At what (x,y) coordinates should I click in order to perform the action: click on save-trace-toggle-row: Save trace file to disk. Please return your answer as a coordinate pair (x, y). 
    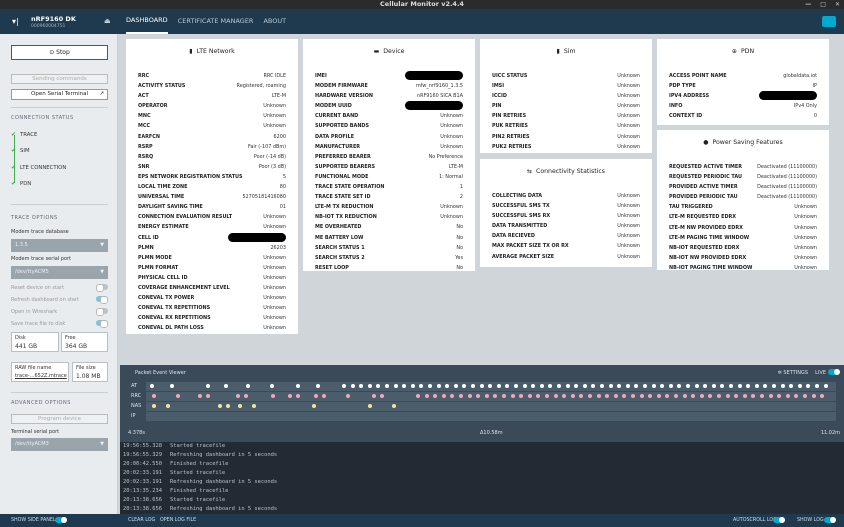
    Looking at the image, I should click on (59, 324).